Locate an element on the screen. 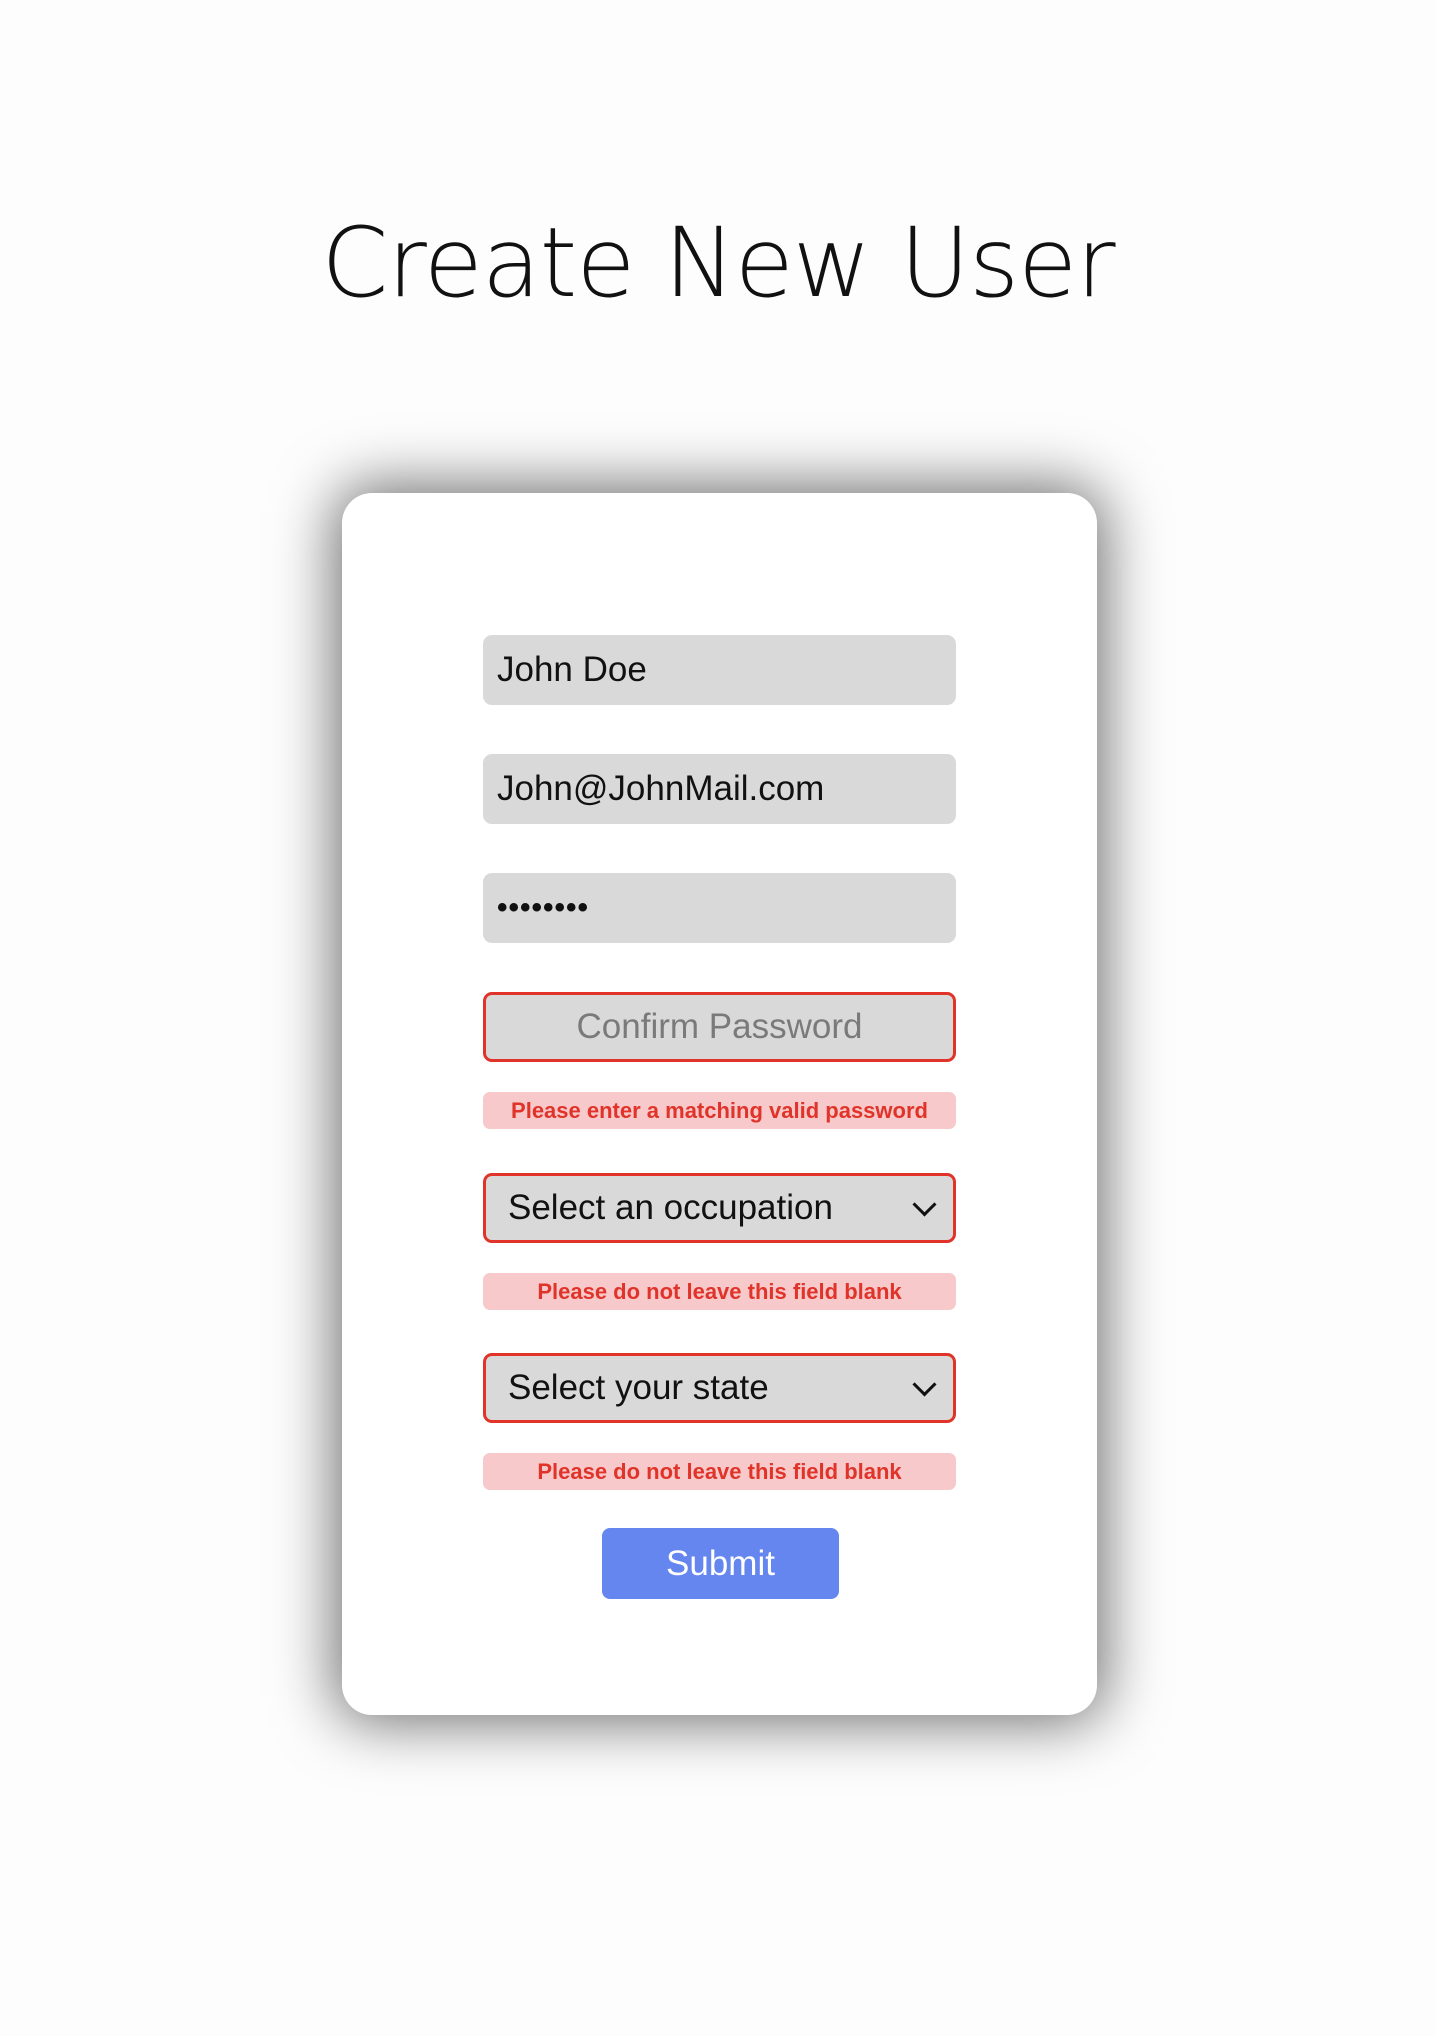 Image resolution: width=1436 pixels, height=2036 pixels. state-select: Select your state is located at coordinates (719, 1388).